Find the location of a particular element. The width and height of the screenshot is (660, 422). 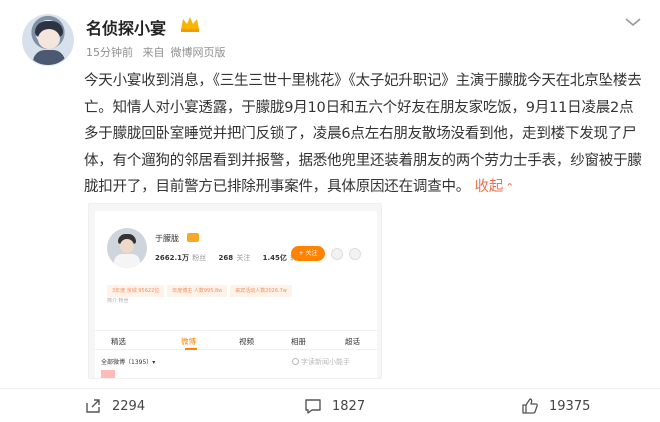

watermark-icon is located at coordinates (295, 361).